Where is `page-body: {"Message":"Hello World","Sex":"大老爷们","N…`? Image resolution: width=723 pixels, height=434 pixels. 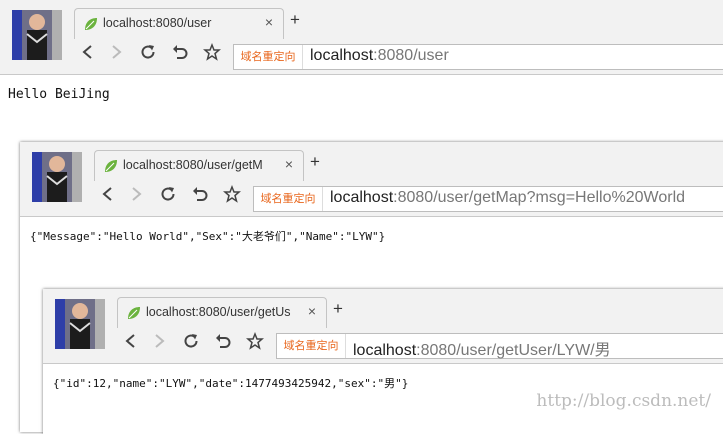 page-body: {"Message":"Hello World","Sex":"大老爷们","N… is located at coordinates (208, 236).